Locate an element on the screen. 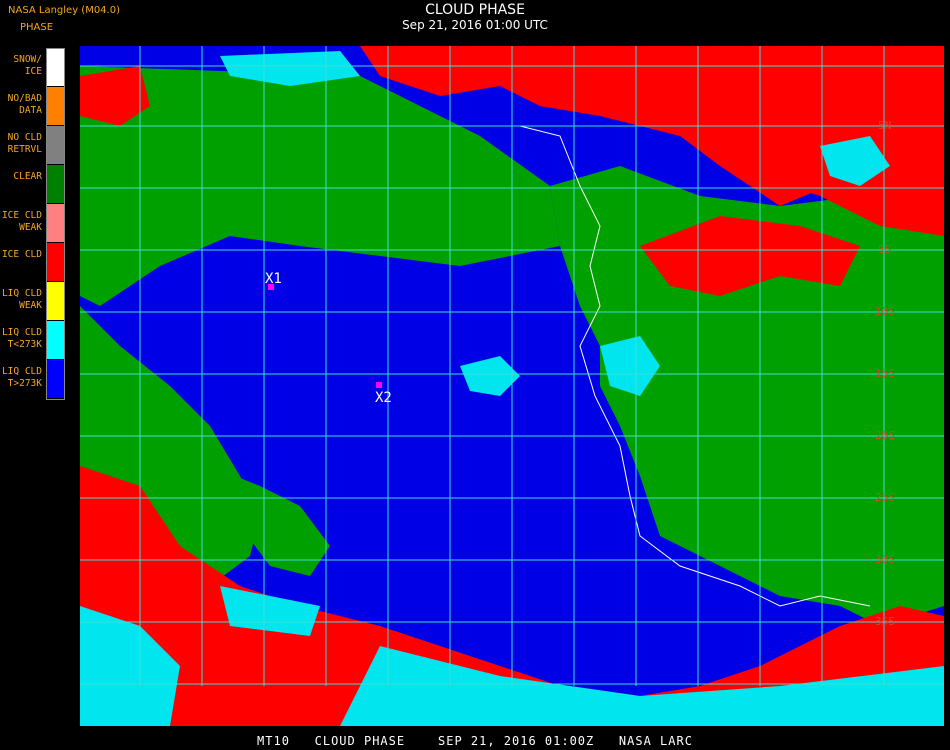 Image resolution: width=950 pixels, height=750 pixels. legend-item: ICE CLD WEAK is located at coordinates (34, 223).